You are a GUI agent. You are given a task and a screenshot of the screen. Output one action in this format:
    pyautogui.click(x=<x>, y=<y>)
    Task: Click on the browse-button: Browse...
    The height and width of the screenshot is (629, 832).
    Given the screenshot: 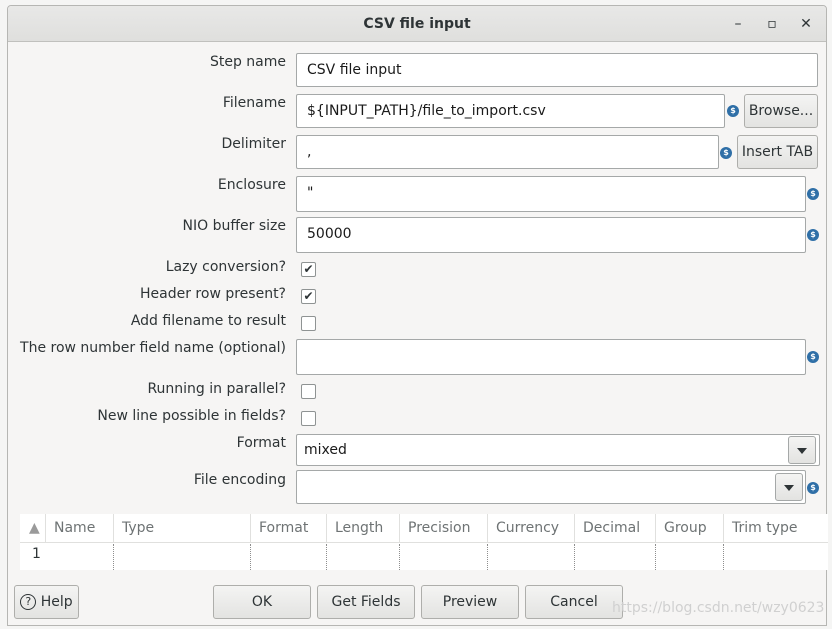 What is the action you would take?
    pyautogui.click(x=781, y=111)
    